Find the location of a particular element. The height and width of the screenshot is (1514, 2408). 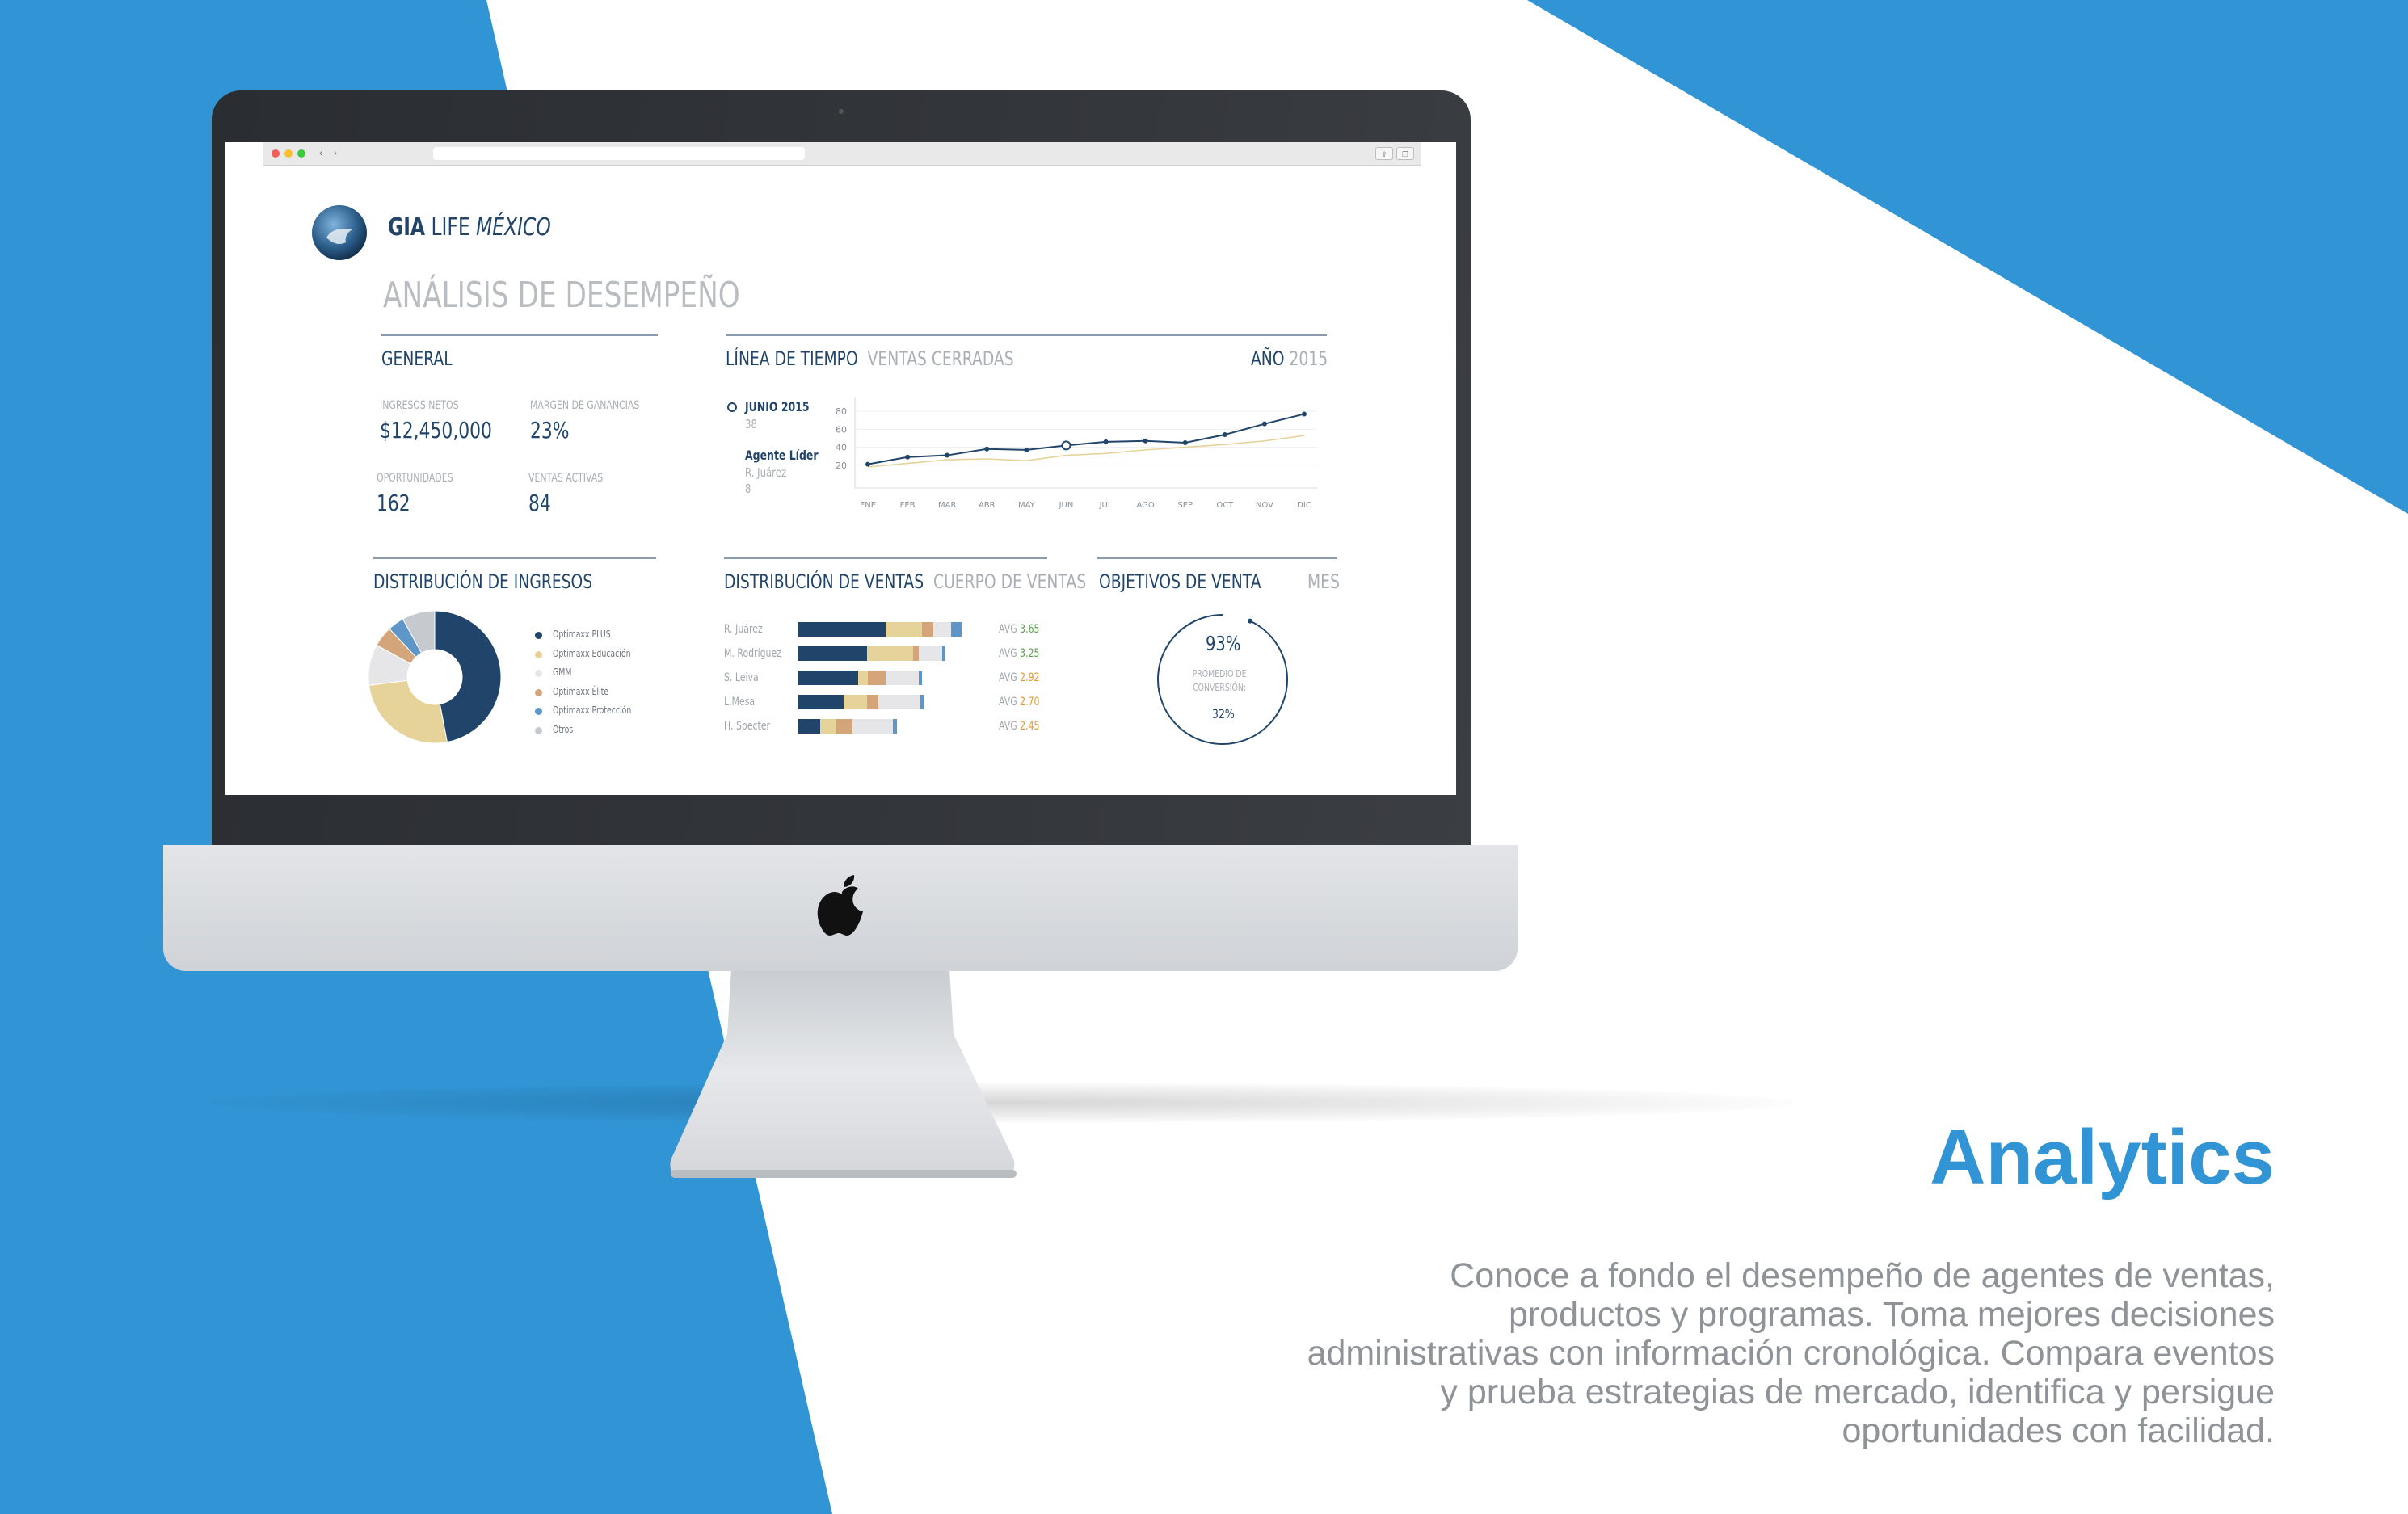

legend-label: Optimaxx Educación is located at coordinates (592, 653).